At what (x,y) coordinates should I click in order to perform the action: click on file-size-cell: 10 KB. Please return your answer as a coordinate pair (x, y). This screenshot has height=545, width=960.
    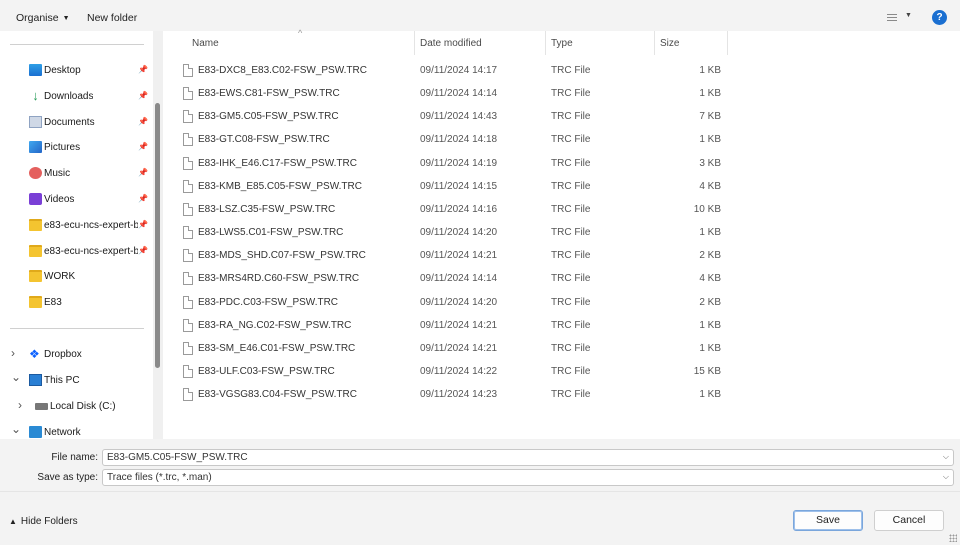
    Looking at the image, I should click on (707, 209).